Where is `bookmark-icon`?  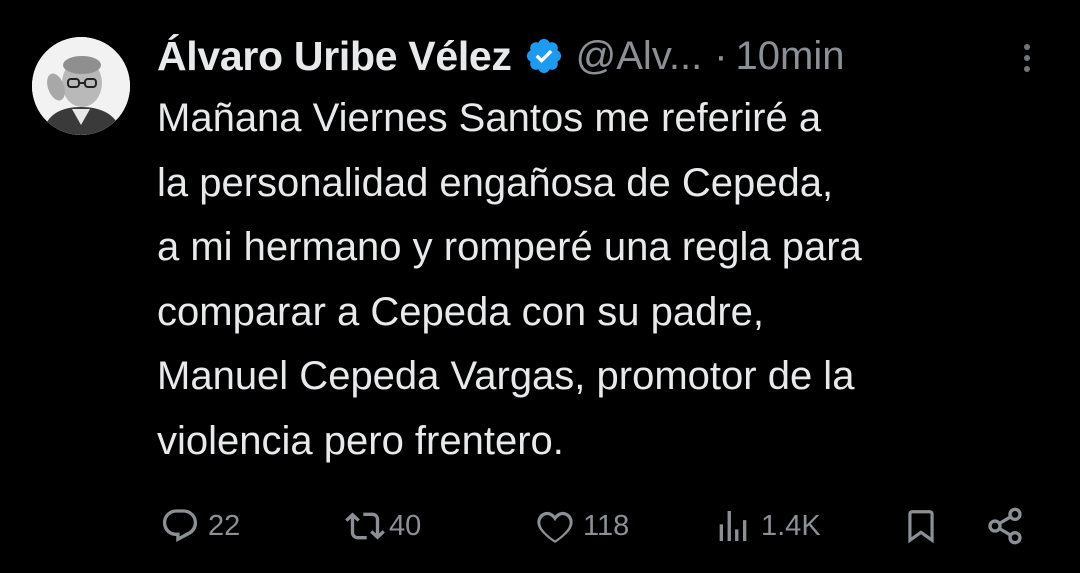
bookmark-icon is located at coordinates (921, 526).